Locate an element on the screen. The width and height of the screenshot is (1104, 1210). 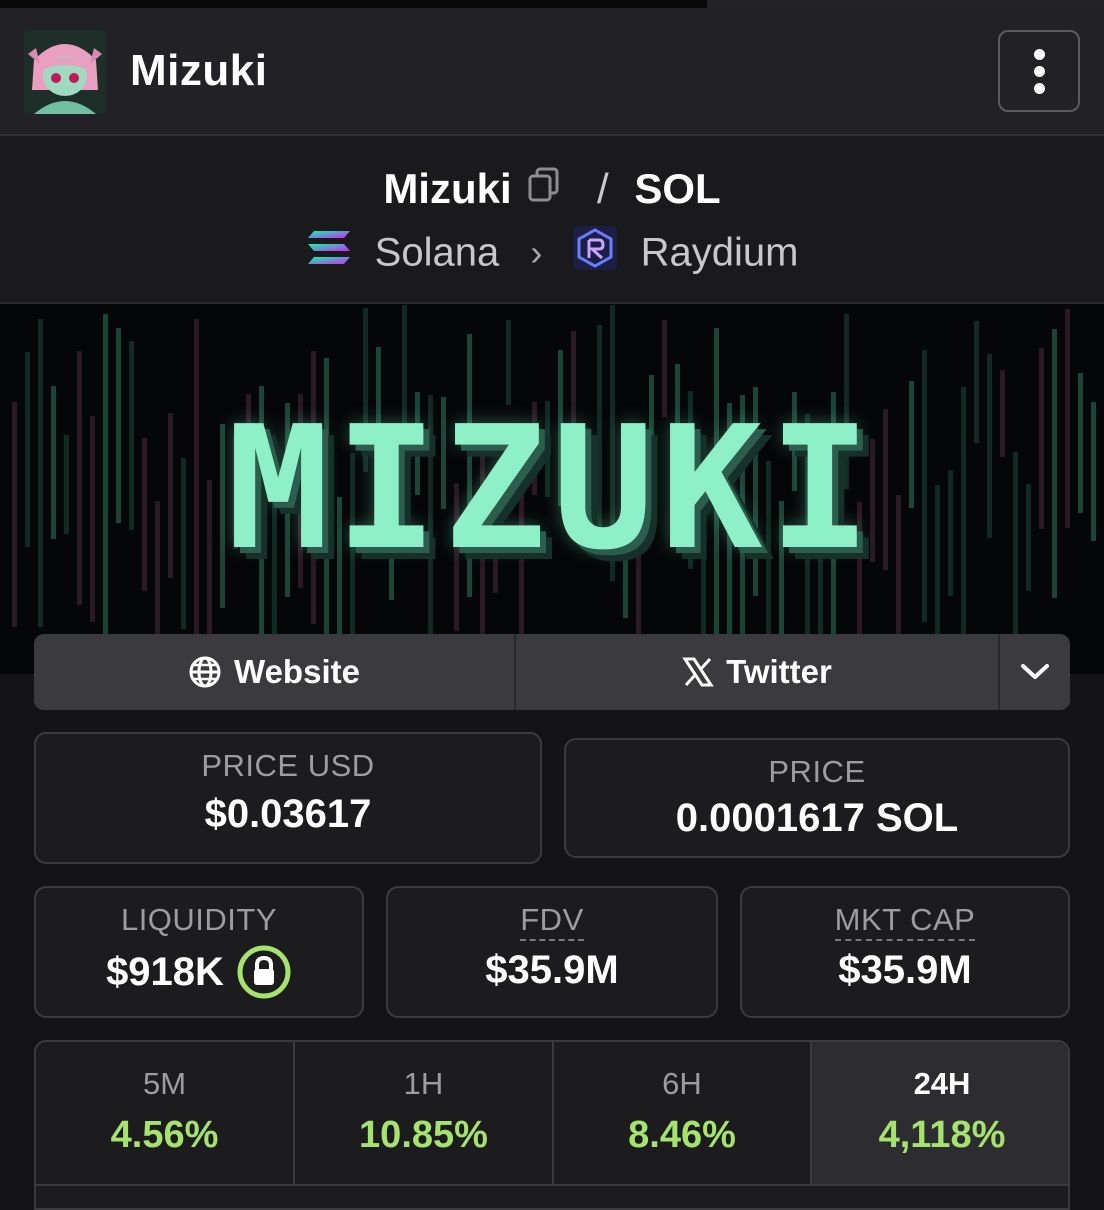
chevron-down-icon is located at coordinates (1035, 671).